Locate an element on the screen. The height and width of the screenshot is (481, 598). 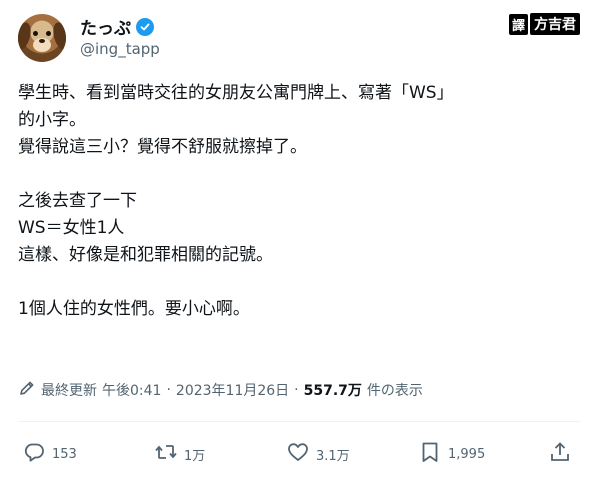
like-button: 3.1万 is located at coordinates (318, 454).